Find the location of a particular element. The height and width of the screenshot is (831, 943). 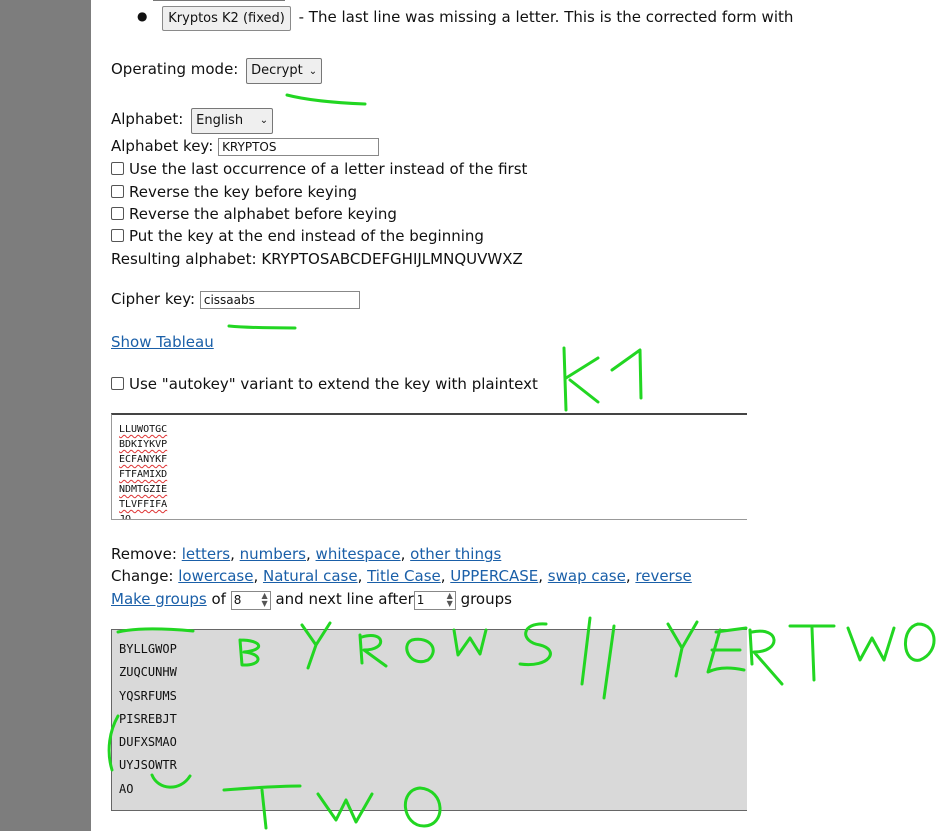

groups-suffix-label: groups is located at coordinates (486, 599).